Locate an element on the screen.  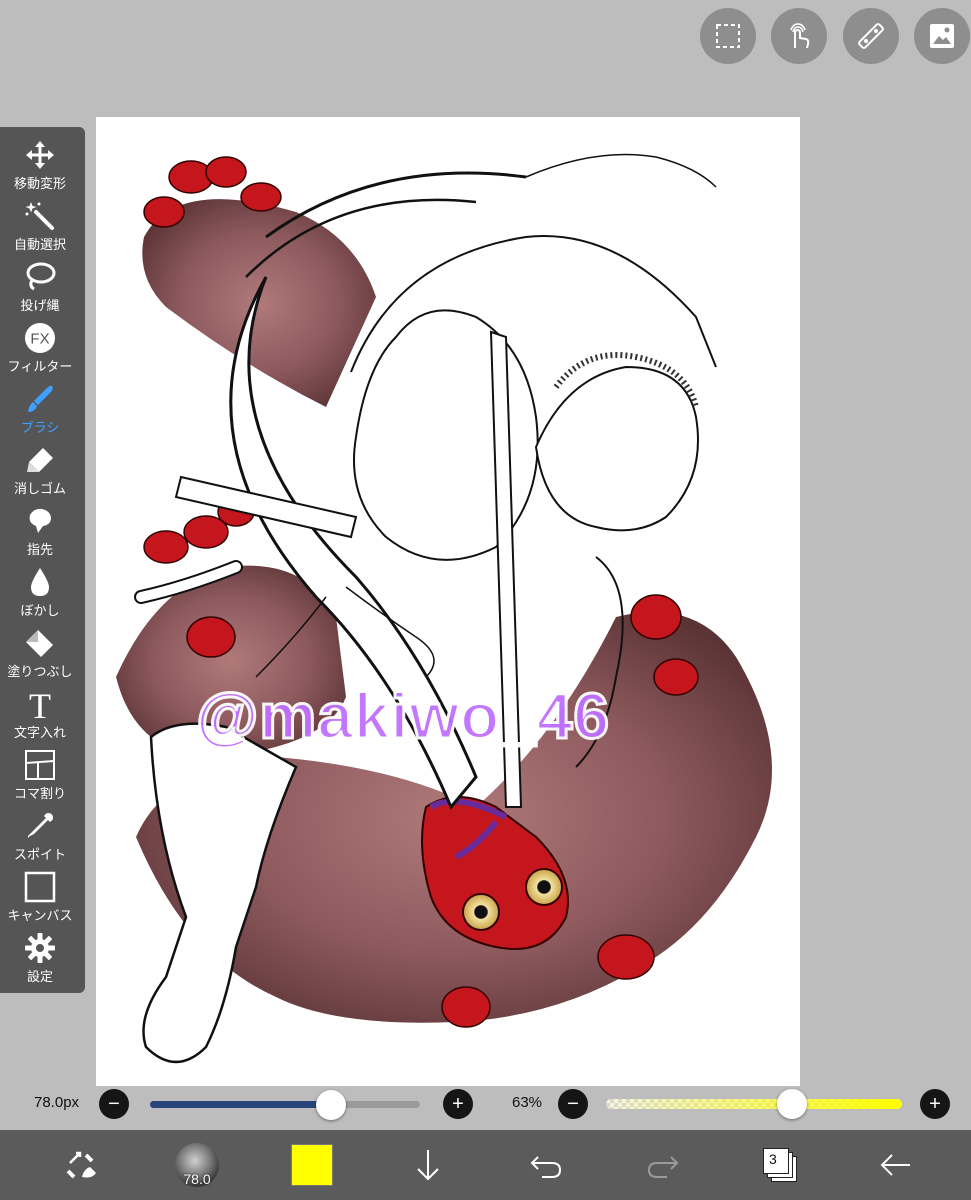
magic-wand-icon is located at coordinates (39, 216).